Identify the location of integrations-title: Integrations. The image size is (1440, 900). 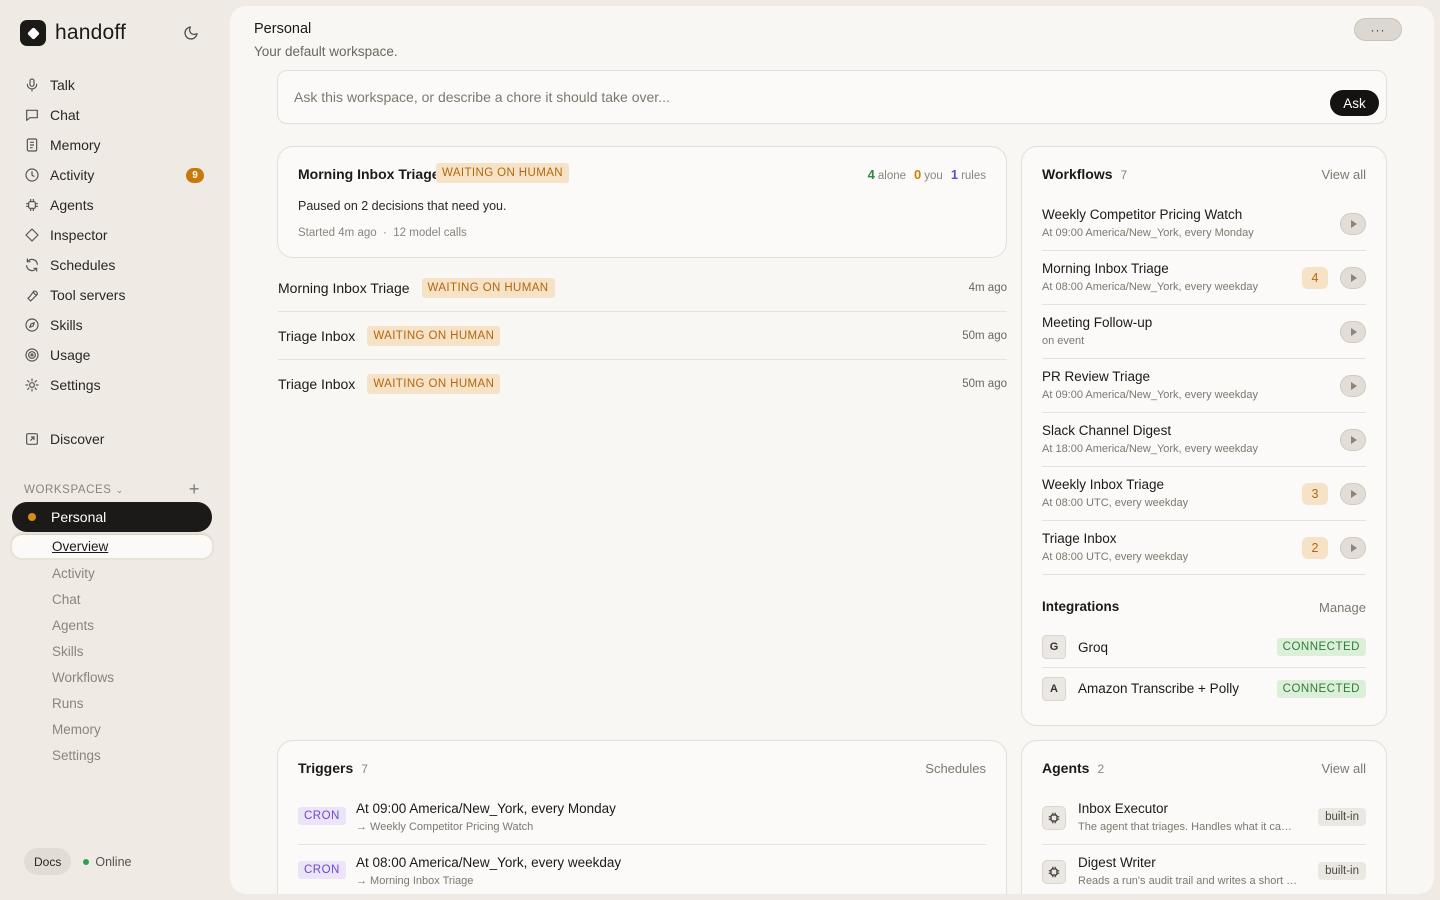
(1081, 606).